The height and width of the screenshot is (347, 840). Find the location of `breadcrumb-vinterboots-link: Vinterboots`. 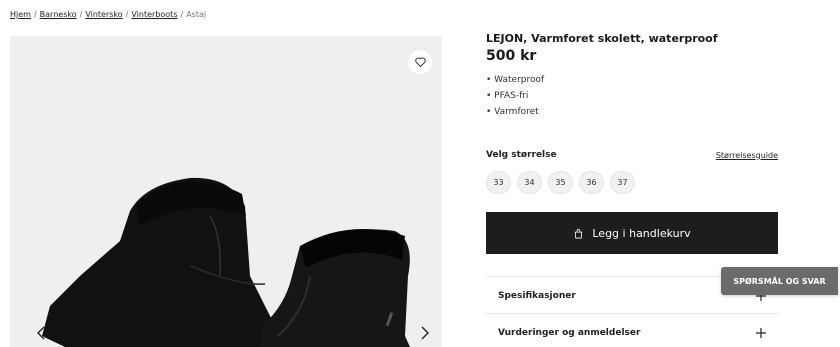

breadcrumb-vinterboots-link: Vinterboots is located at coordinates (154, 14).